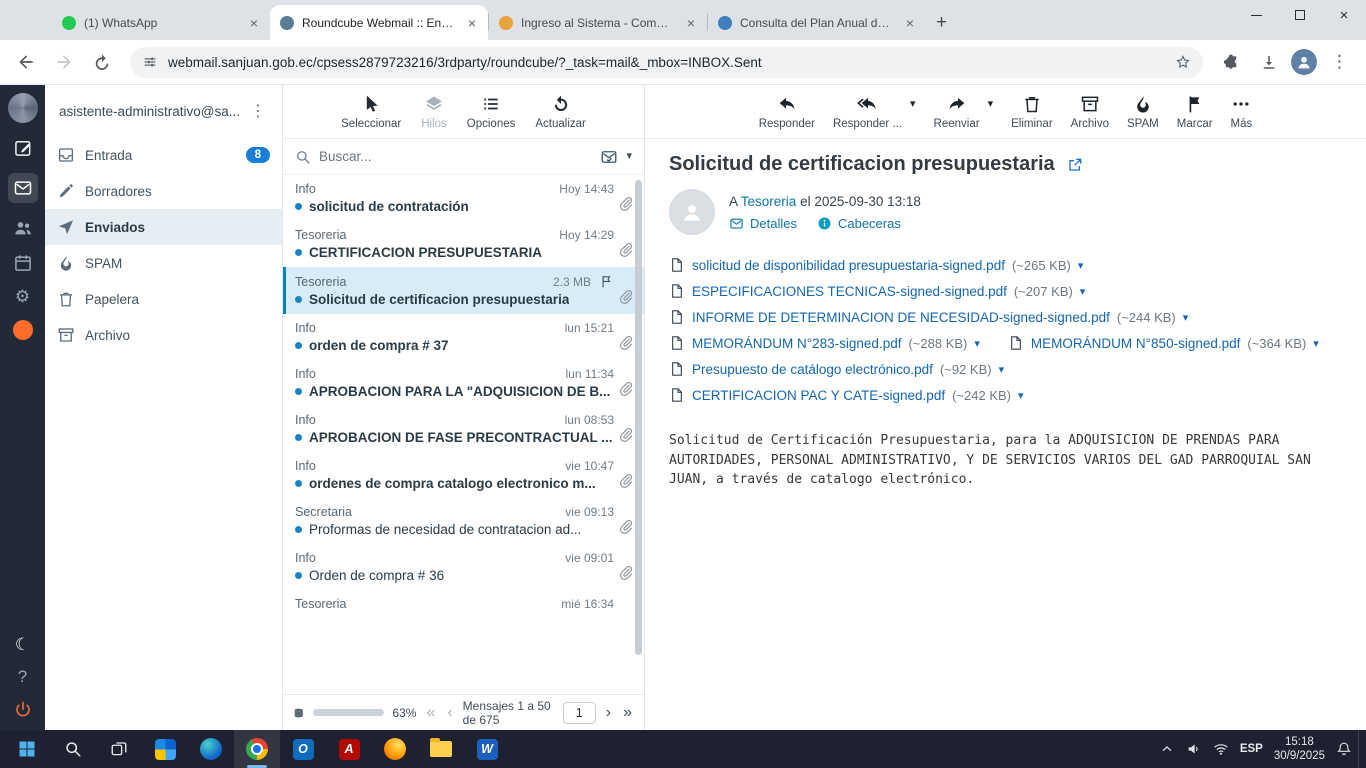 The image size is (1366, 768). I want to click on settings-nav-button: ⚙, so click(22, 296).